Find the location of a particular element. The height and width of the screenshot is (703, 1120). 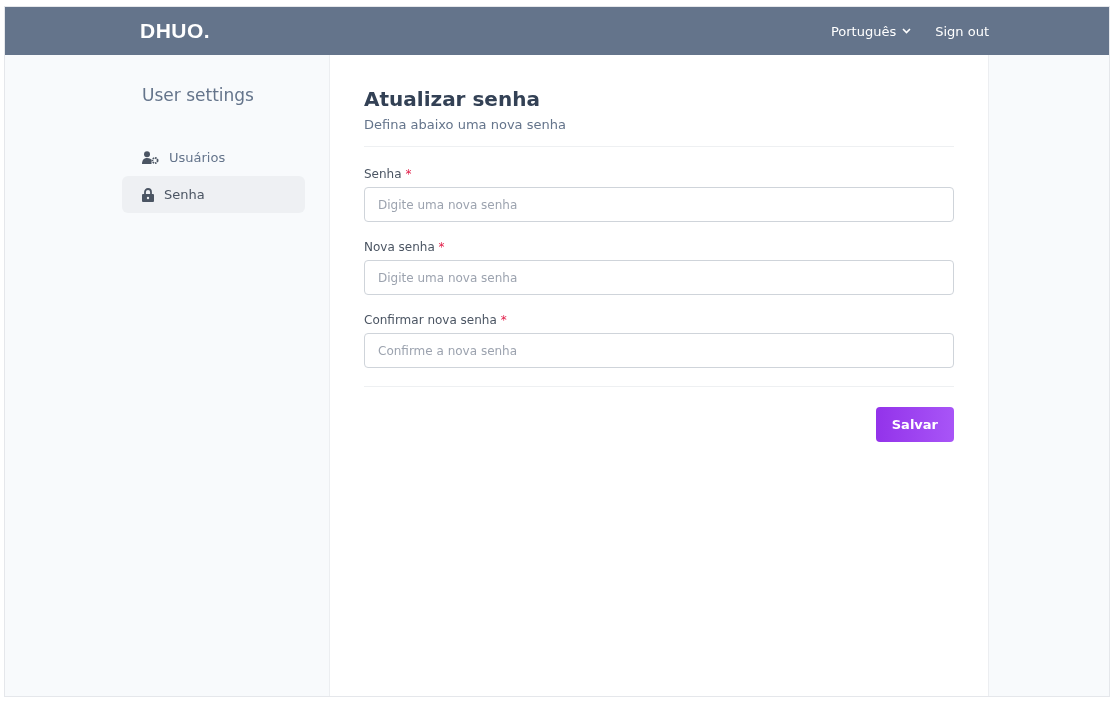

logo: DHUO. is located at coordinates (175, 31).